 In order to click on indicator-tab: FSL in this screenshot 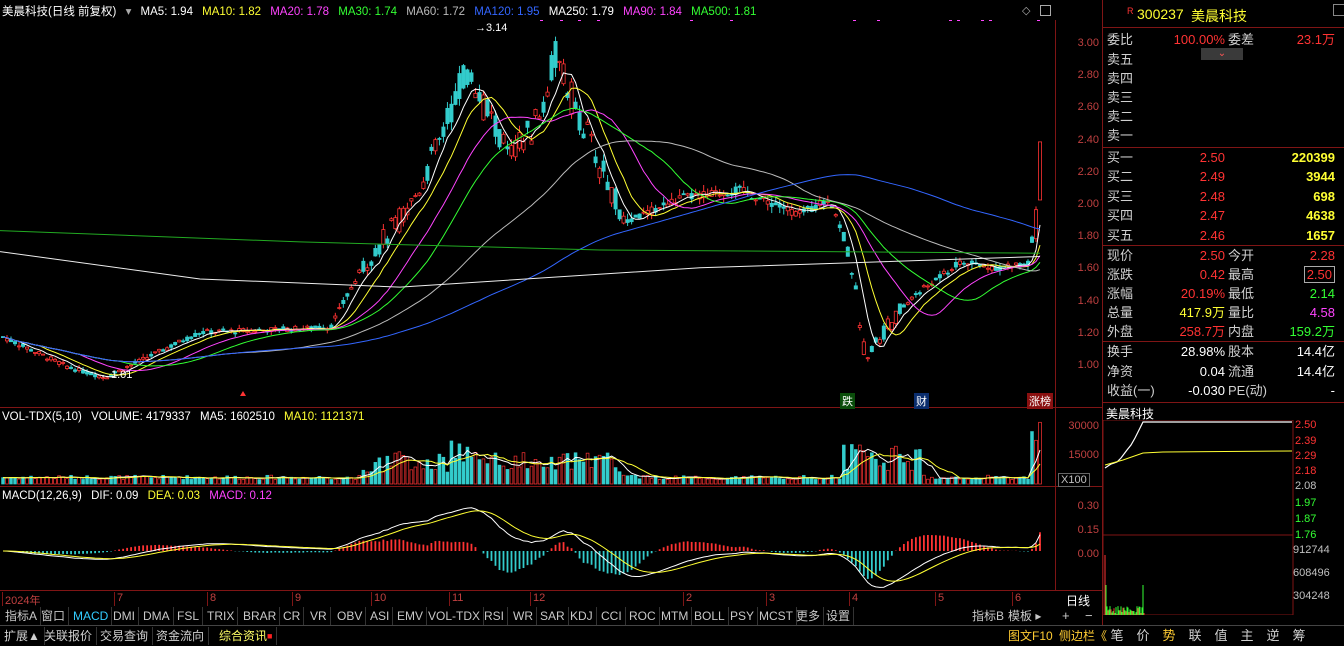, I will do `click(188, 616)`.